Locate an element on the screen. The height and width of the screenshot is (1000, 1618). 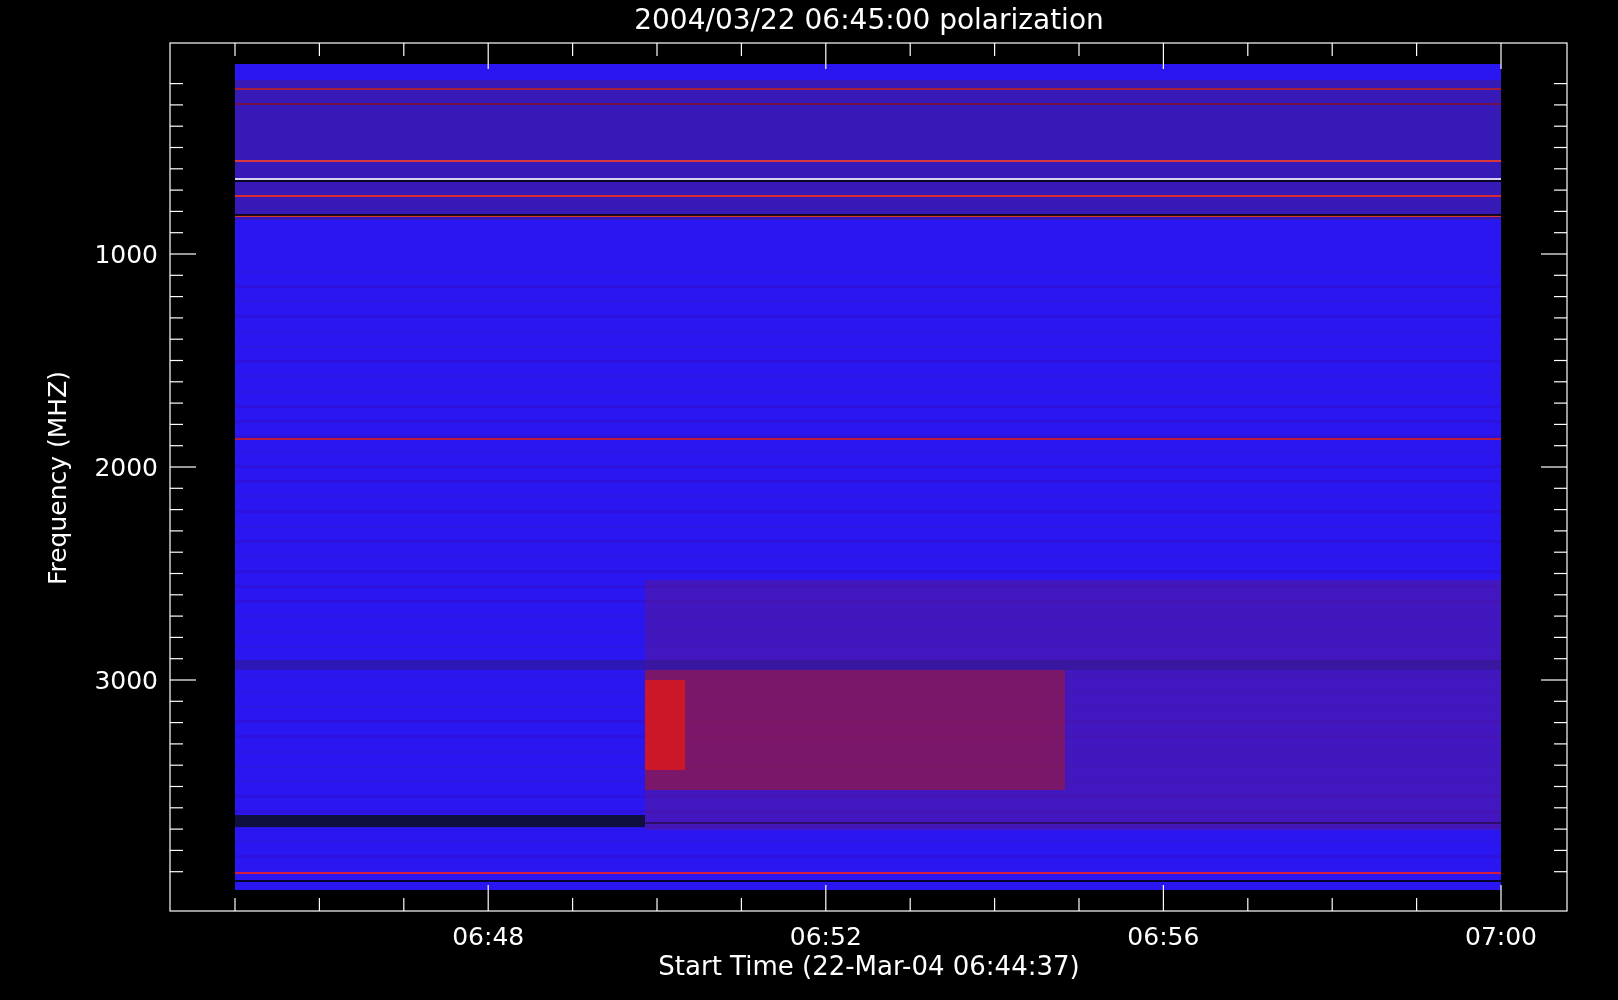
chart-title: 2004/03/22 06:45:00 polarization is located at coordinates (869, 20).